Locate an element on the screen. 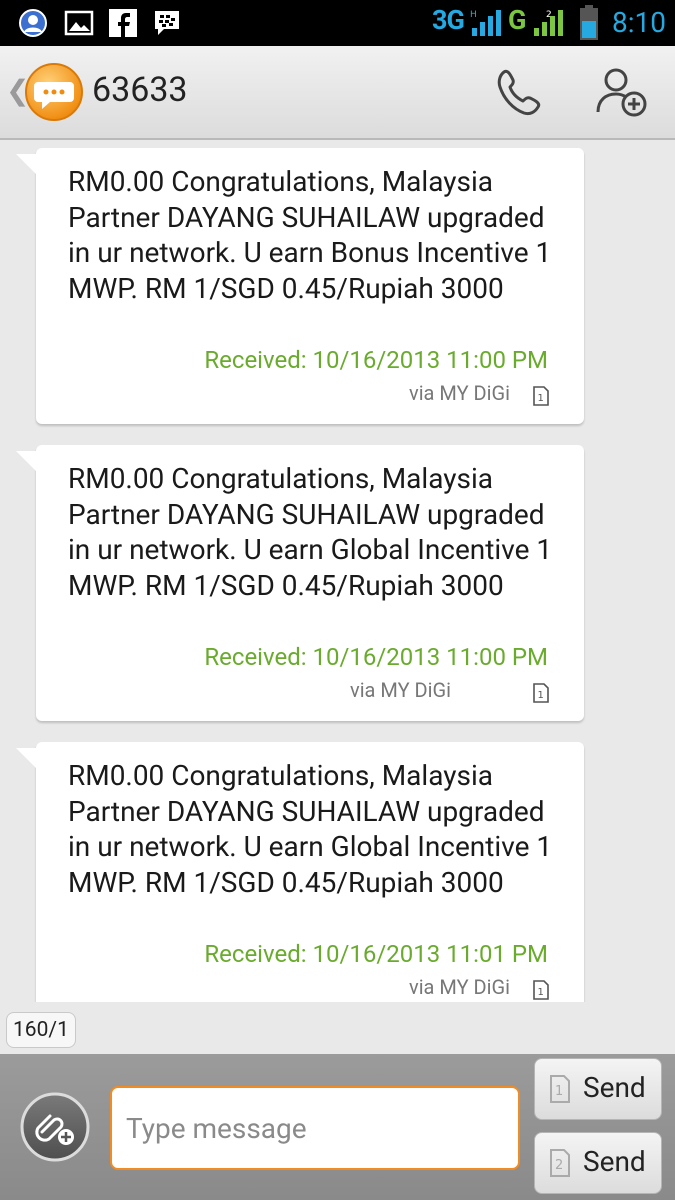 This screenshot has width=675, height=1200. sim-2-icon: 2 is located at coordinates (560, 1163).